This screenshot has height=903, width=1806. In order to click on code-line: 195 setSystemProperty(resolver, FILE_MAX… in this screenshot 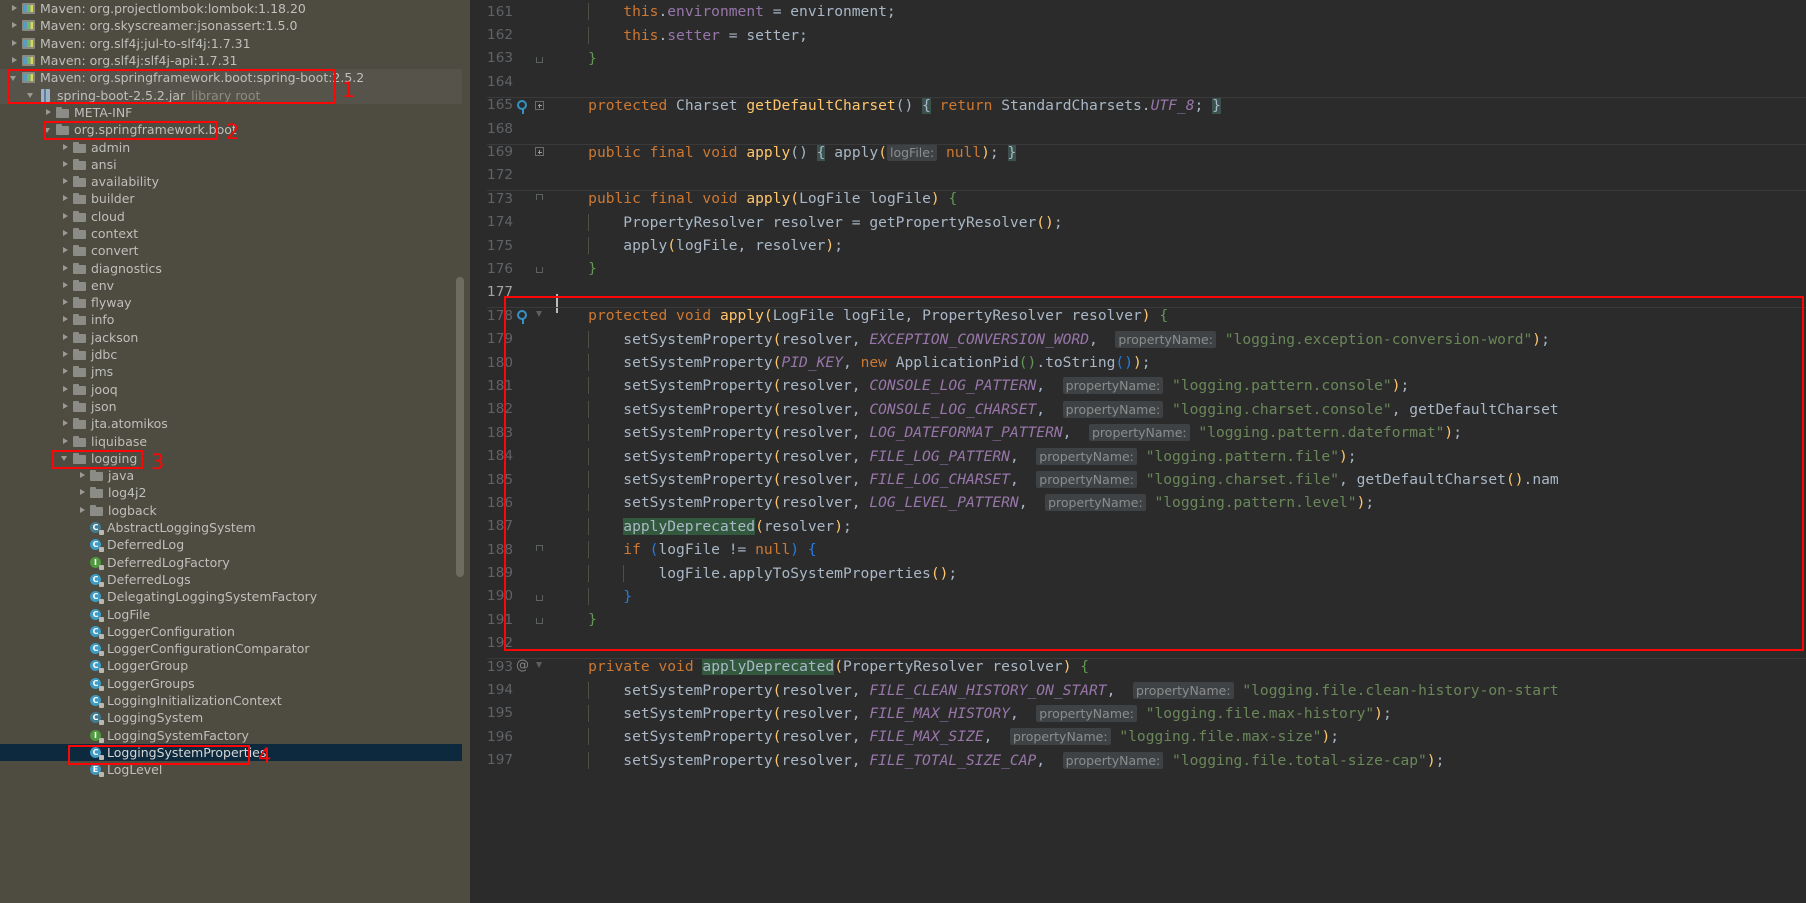, I will do `click(1138, 713)`.